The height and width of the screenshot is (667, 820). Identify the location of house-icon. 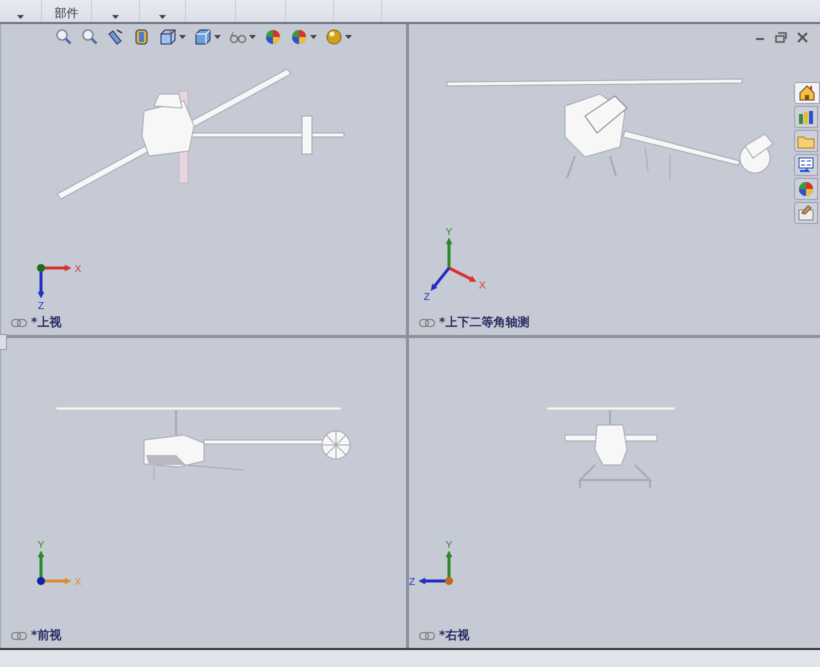
(807, 93).